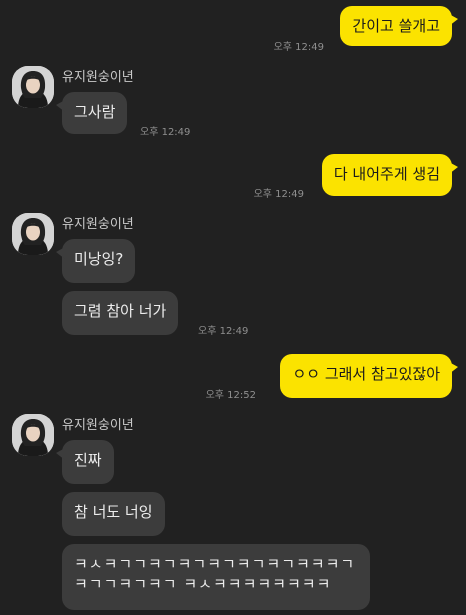 This screenshot has height=615, width=466. I want to click on message-text: 그렴 참아 너가, so click(120, 311).